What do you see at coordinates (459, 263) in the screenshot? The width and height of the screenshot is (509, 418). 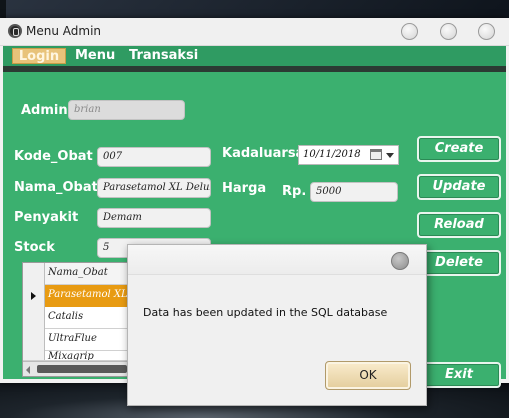 I see `delete-button: Delete` at bounding box center [459, 263].